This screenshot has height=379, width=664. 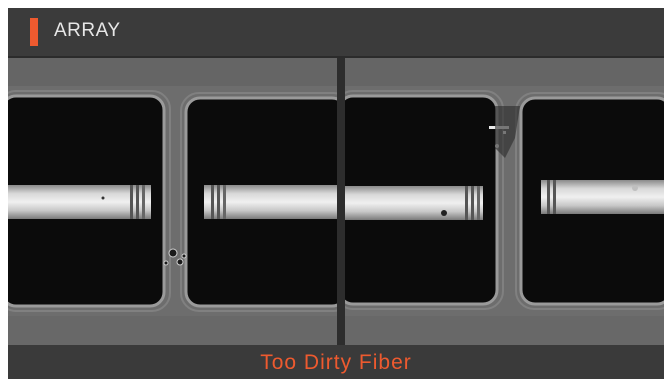 I want to click on status-bar: Too Dirty Fiber, so click(x=336, y=362).